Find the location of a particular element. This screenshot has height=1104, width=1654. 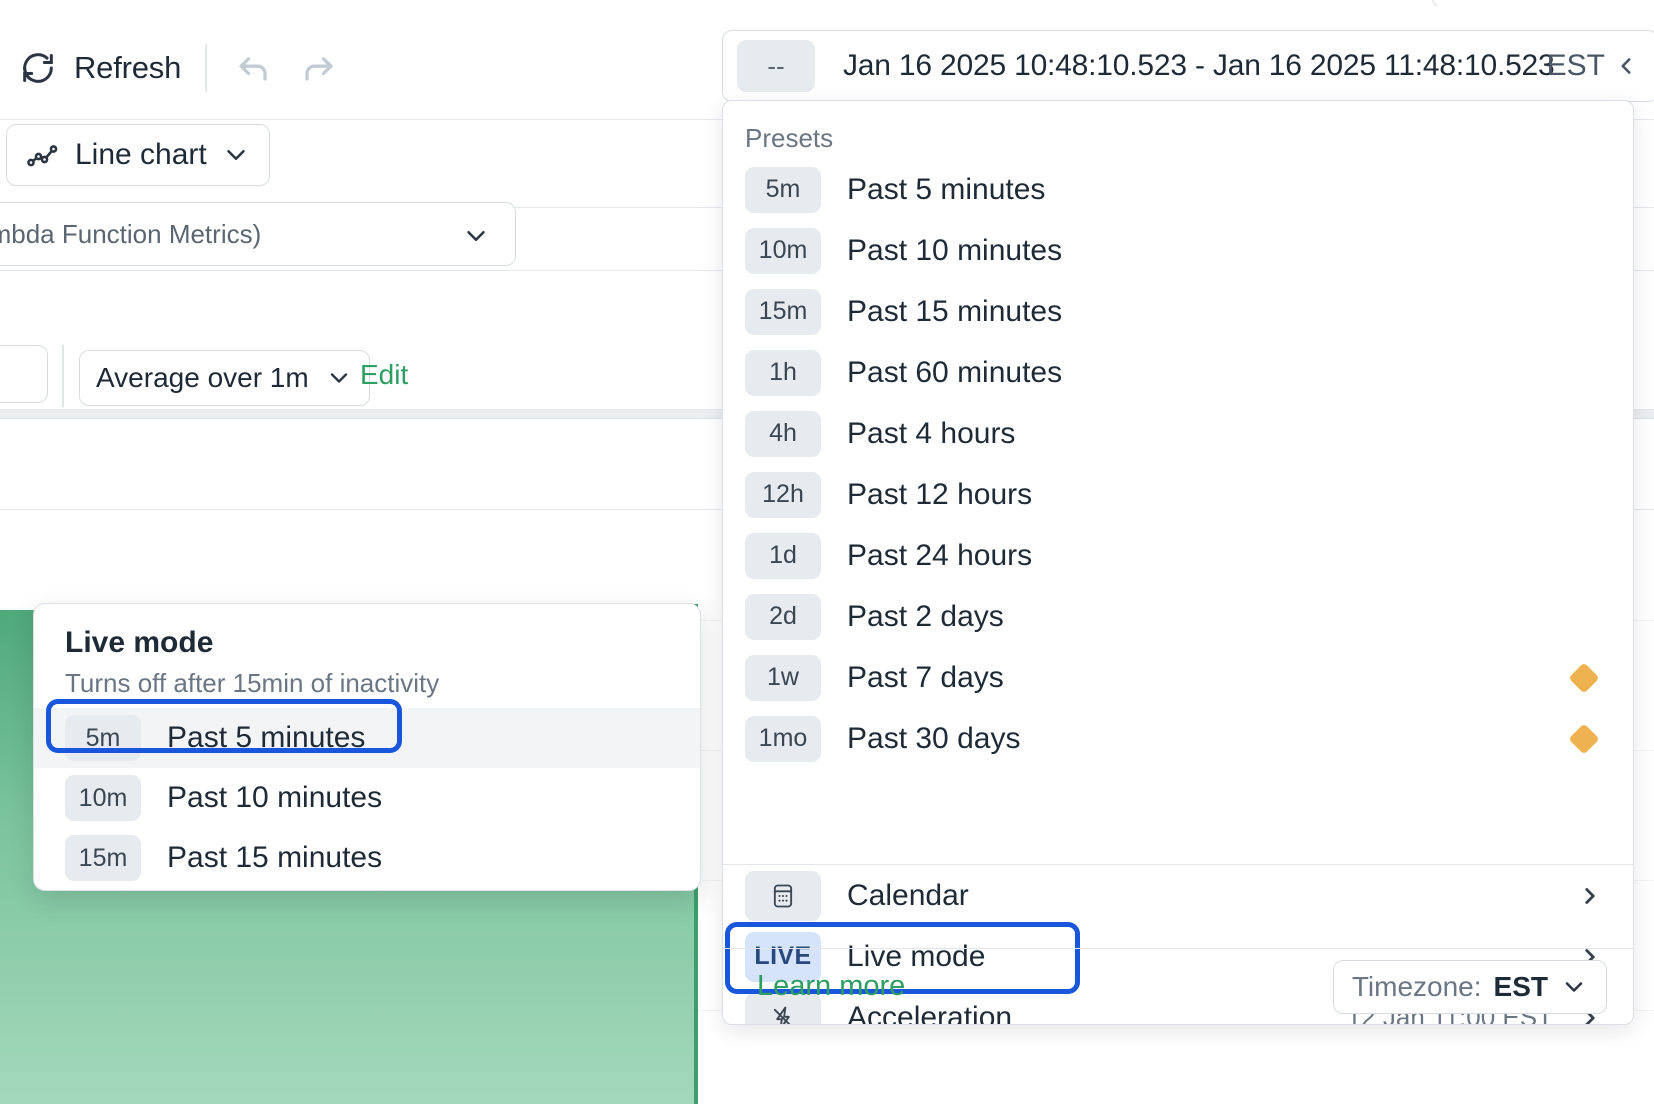

preset-label: Past 4 hours is located at coordinates (931, 433).